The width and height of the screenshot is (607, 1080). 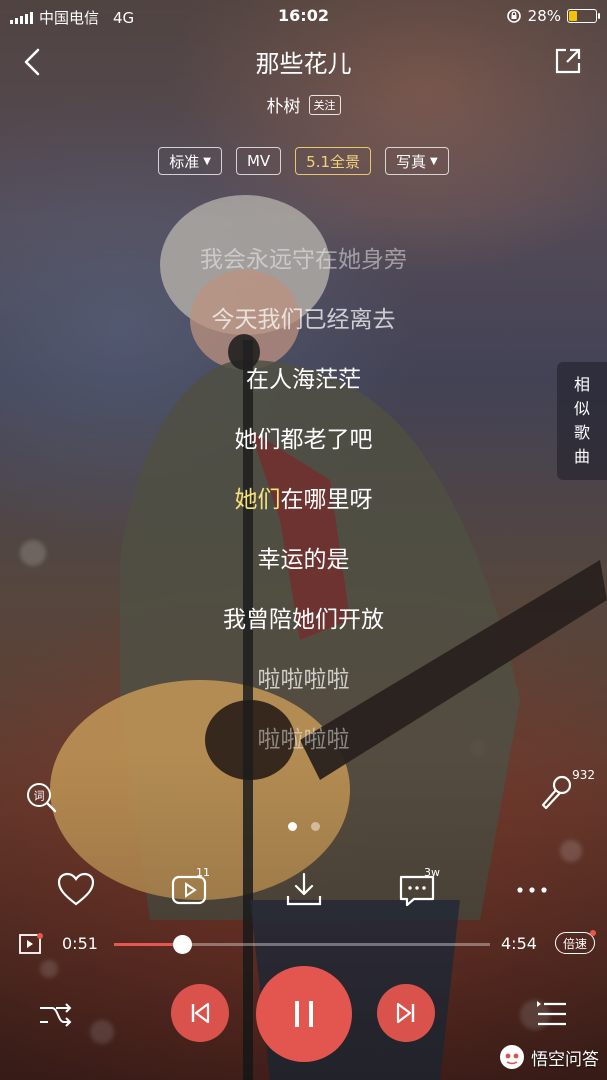 I want to click on battery-percent: 28%, so click(x=544, y=16).